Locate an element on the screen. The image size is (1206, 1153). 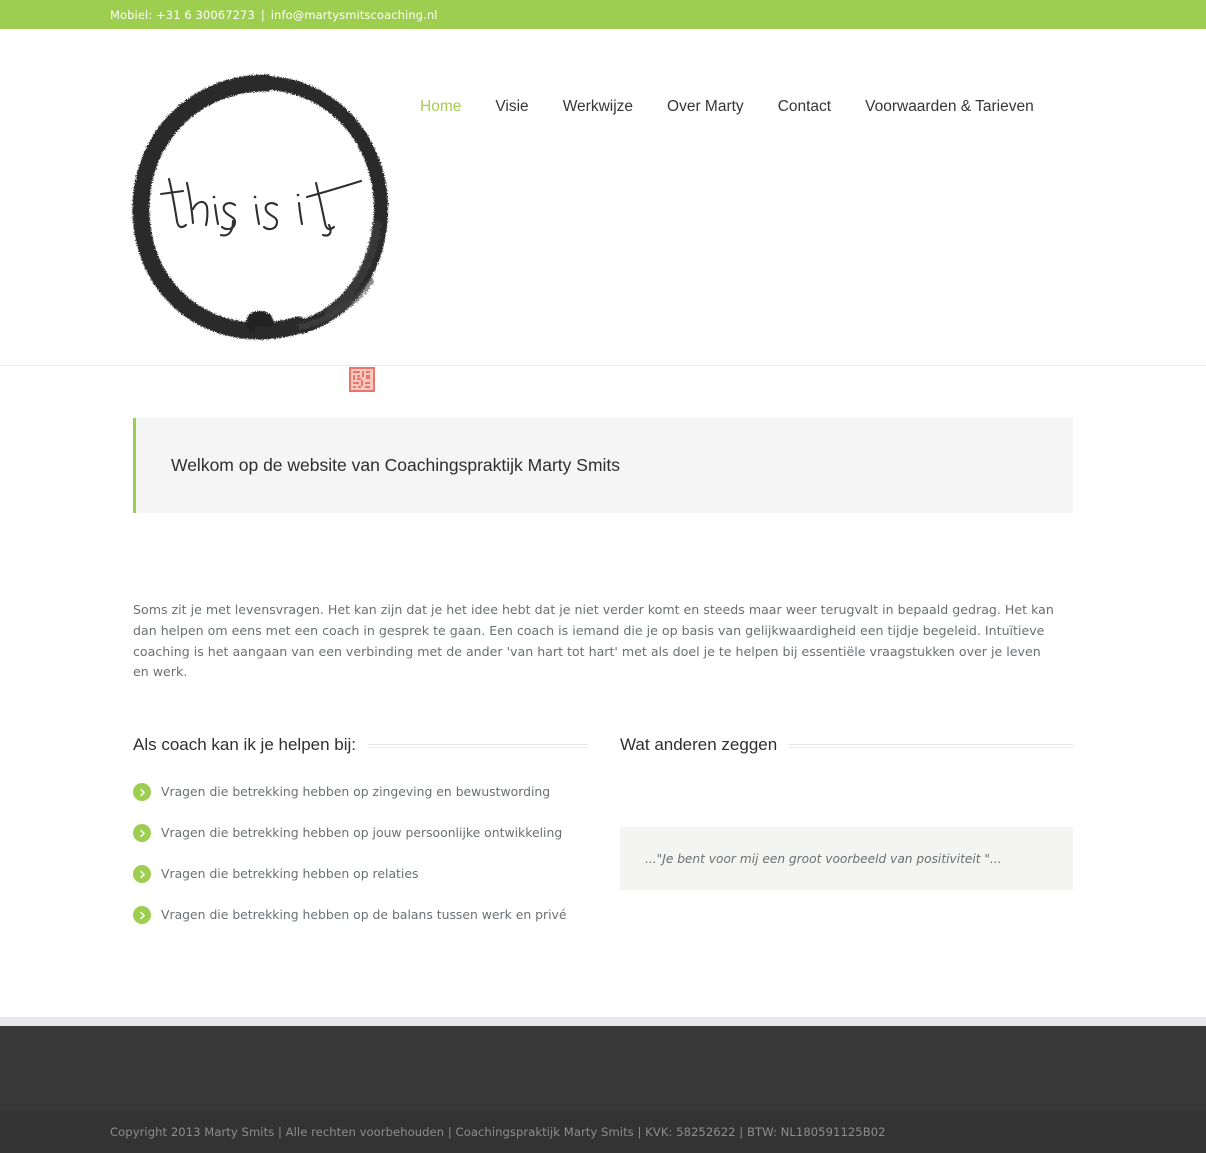
nav-item-over-marty: Over Marty is located at coordinates (722, 107).